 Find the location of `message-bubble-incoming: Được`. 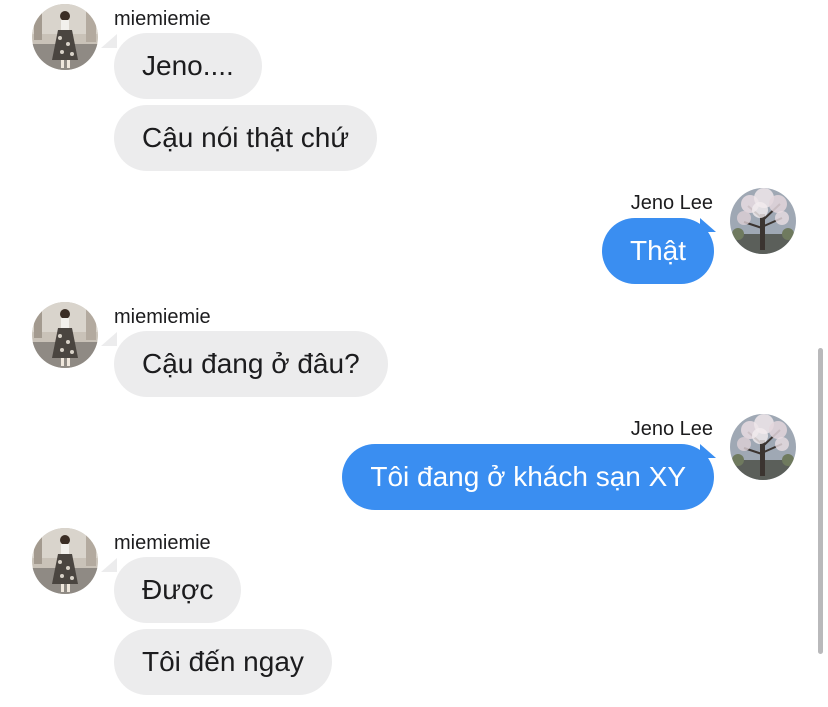

message-bubble-incoming: Được is located at coordinates (178, 590).